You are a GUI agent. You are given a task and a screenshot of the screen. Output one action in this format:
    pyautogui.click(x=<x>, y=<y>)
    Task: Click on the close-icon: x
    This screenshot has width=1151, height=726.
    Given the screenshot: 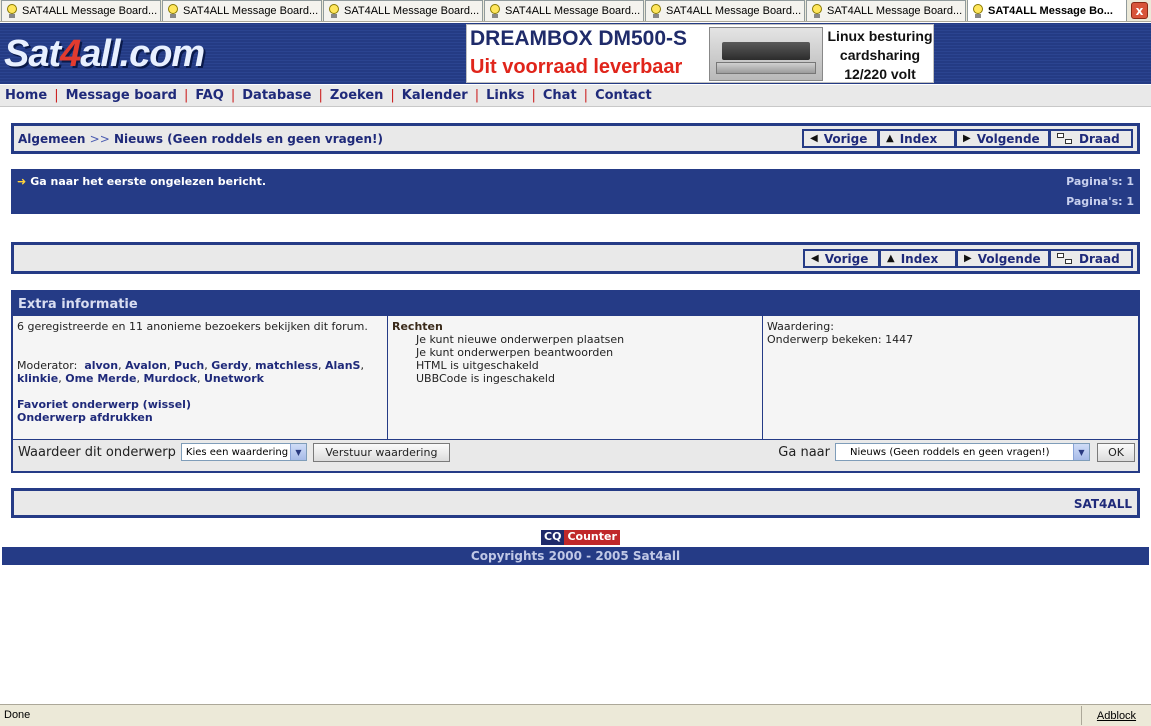 What is the action you would take?
    pyautogui.click(x=1139, y=10)
    